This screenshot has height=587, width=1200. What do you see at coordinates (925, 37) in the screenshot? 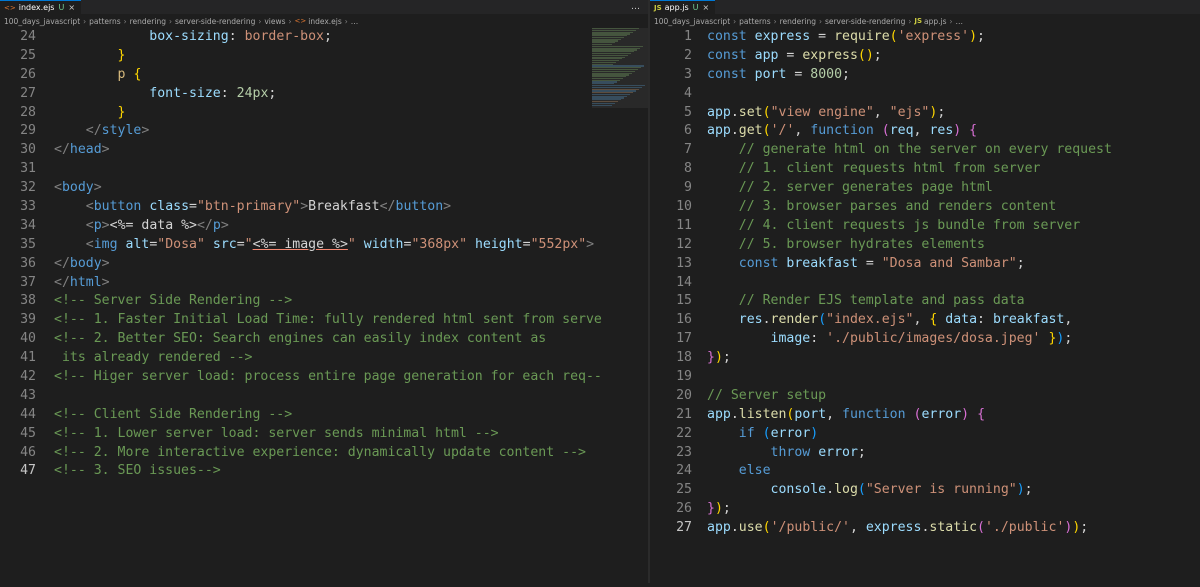
I see `code-line: 1 const express = require('express');` at bounding box center [925, 37].